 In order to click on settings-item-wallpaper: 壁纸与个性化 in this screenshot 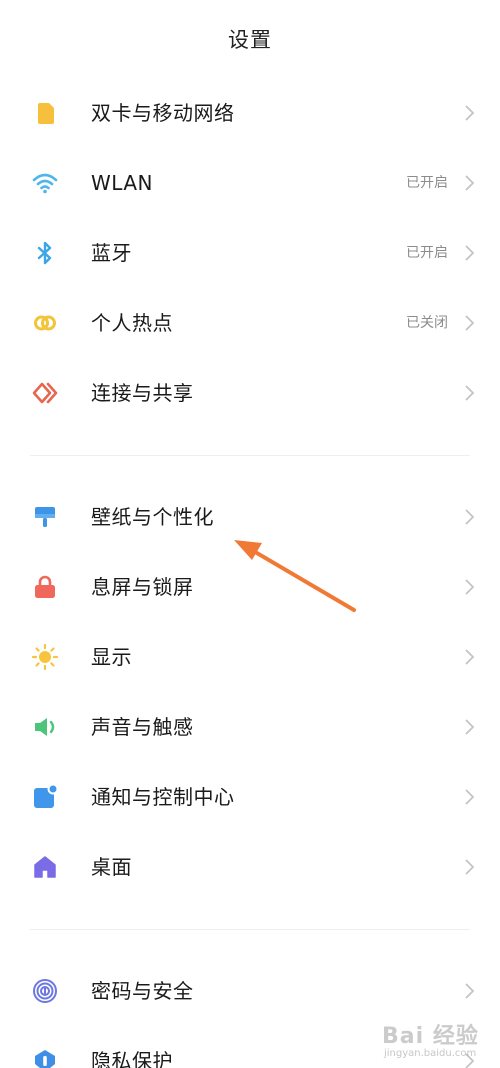, I will do `click(250, 517)`.